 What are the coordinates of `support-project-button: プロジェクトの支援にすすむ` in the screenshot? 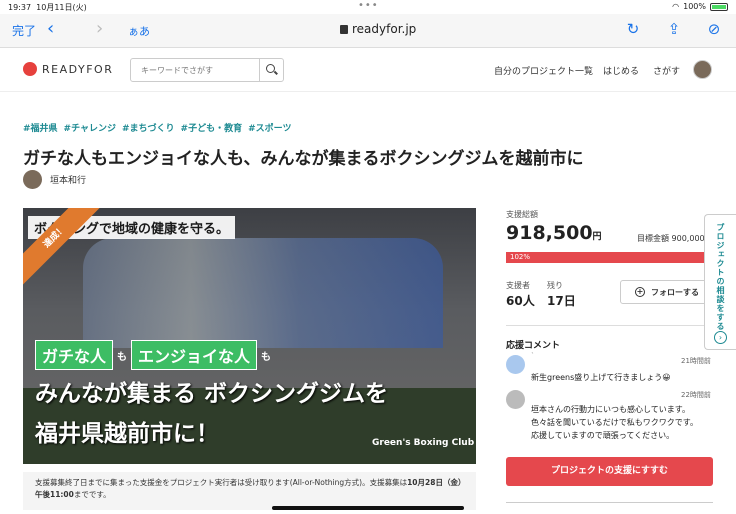 It's located at (609, 471).